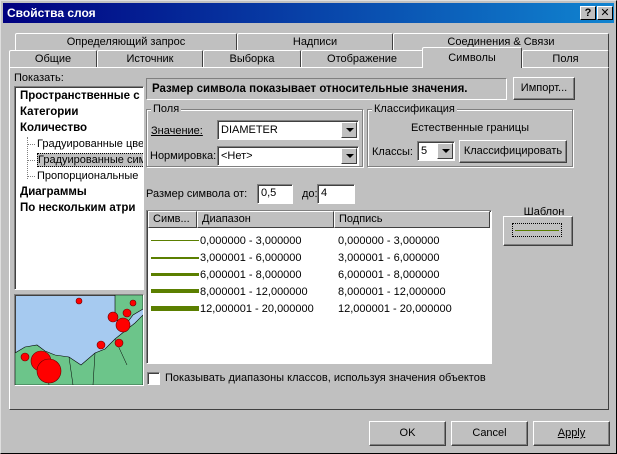 The image size is (617, 454). Describe the element at coordinates (251, 241) in the screenshot. I see `range-cell: 0,000000 - 3,000000` at that location.